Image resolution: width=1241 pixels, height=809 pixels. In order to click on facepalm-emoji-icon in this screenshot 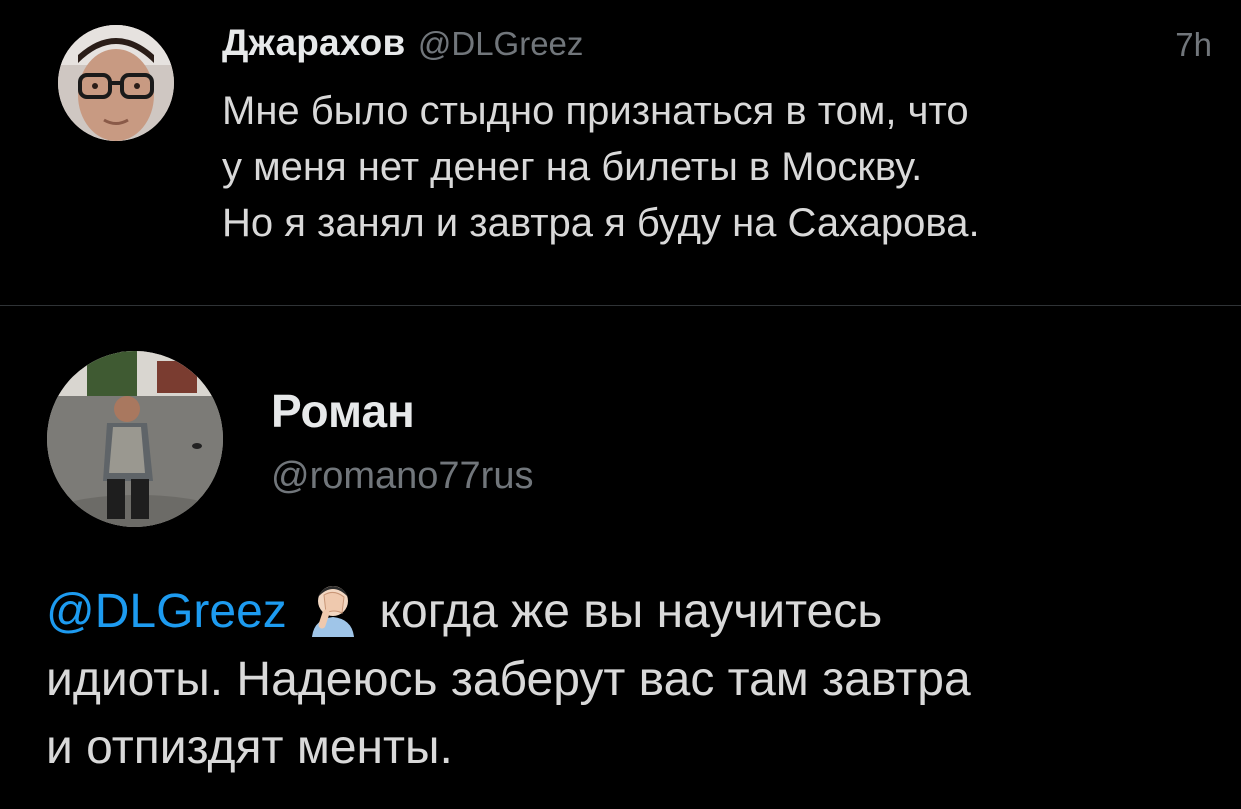, I will do `click(333, 608)`.